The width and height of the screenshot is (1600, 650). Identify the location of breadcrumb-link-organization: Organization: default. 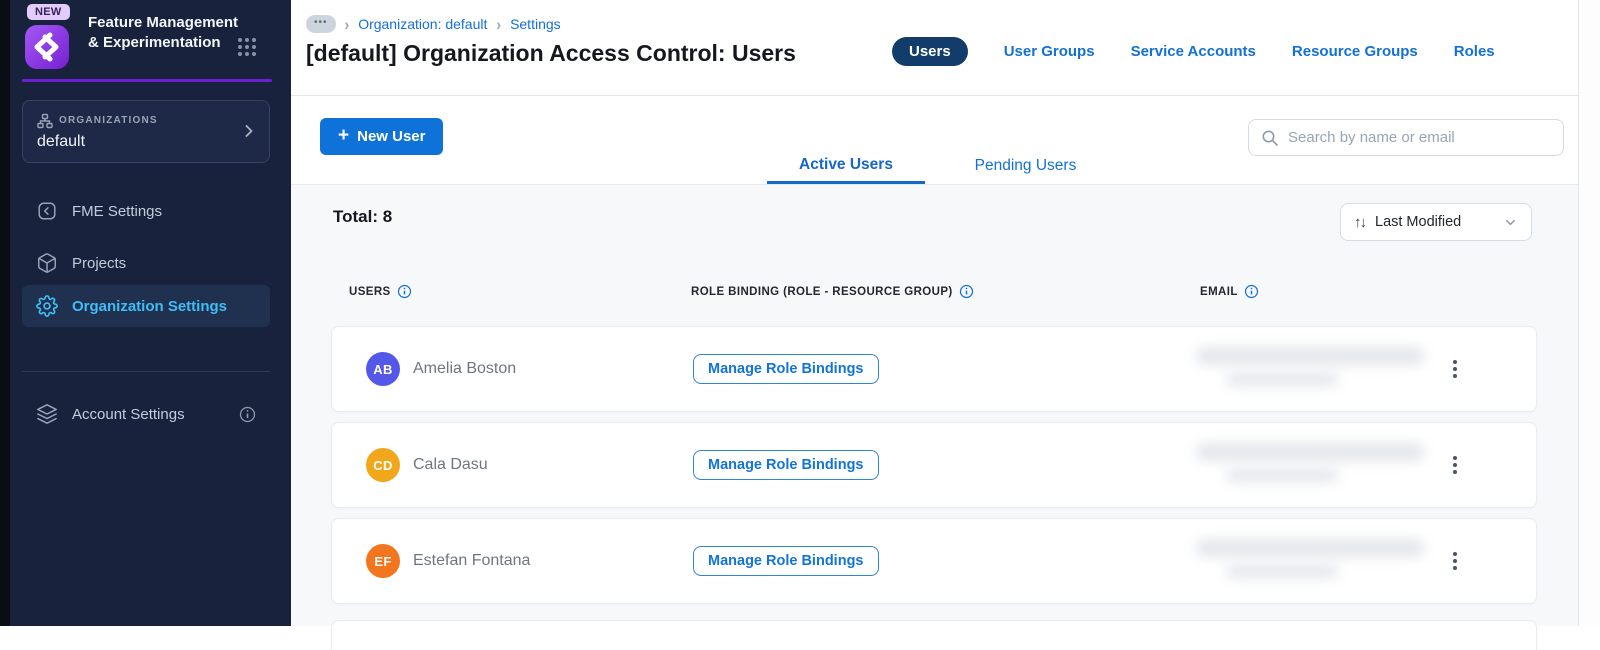
(422, 24).